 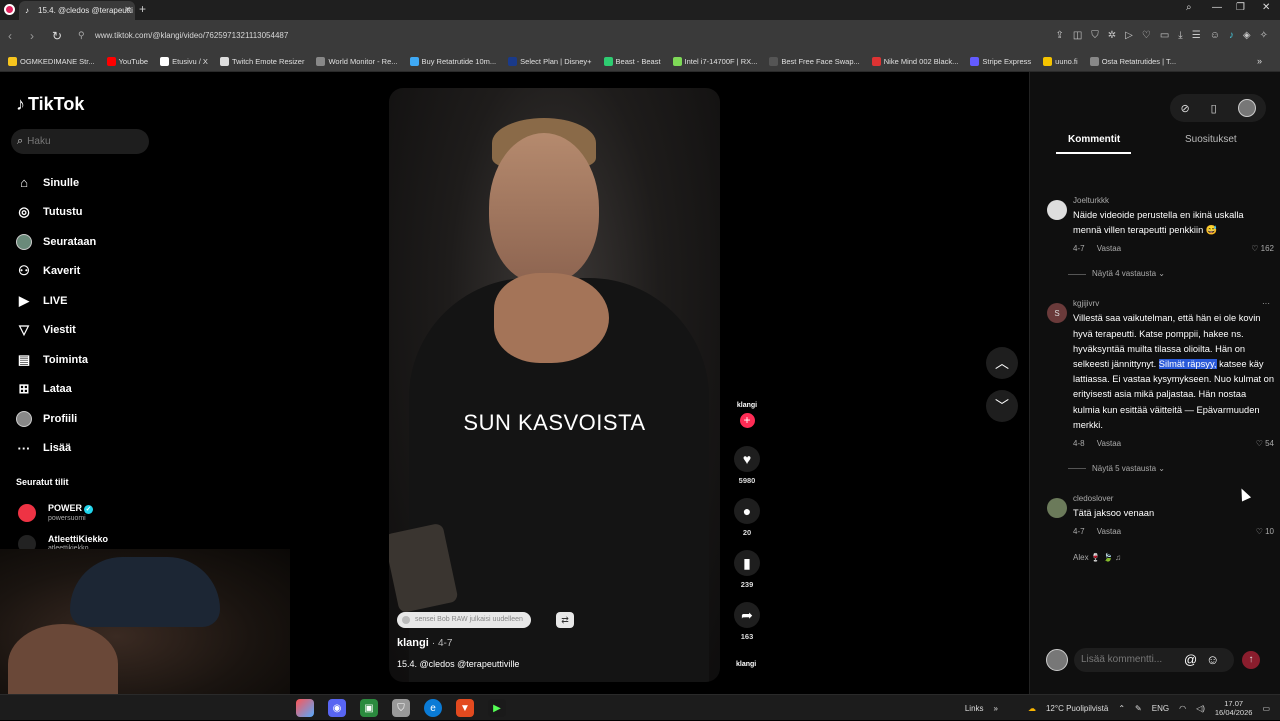 What do you see at coordinates (337, 708) in the screenshot?
I see `discord-icon: ◉` at bounding box center [337, 708].